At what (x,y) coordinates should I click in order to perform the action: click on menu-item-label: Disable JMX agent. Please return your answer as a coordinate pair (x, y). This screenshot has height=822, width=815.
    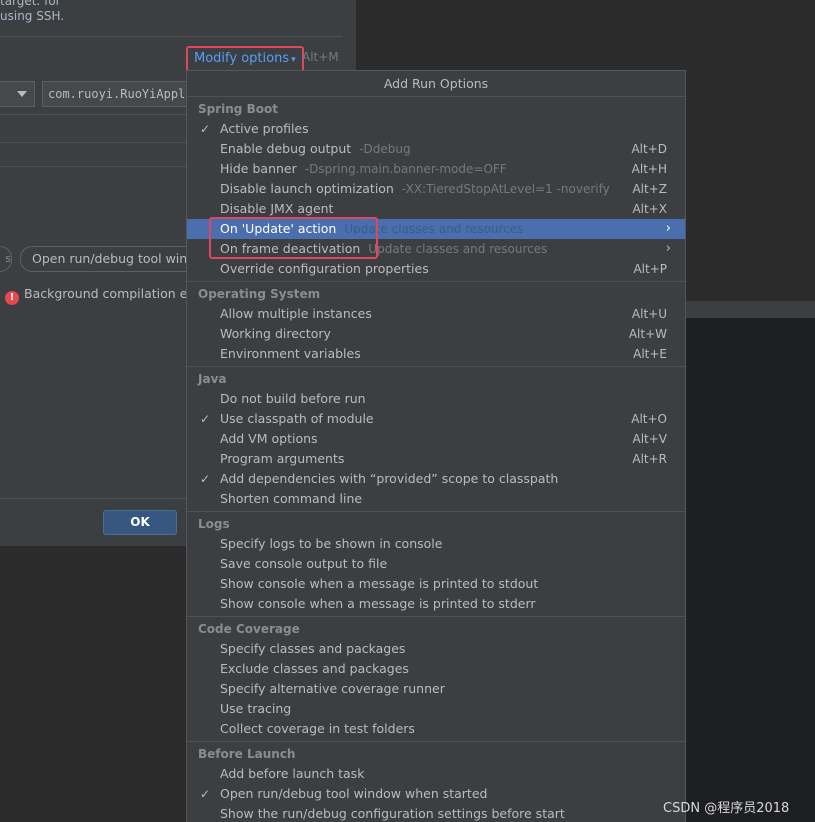
    Looking at the image, I should click on (277, 208).